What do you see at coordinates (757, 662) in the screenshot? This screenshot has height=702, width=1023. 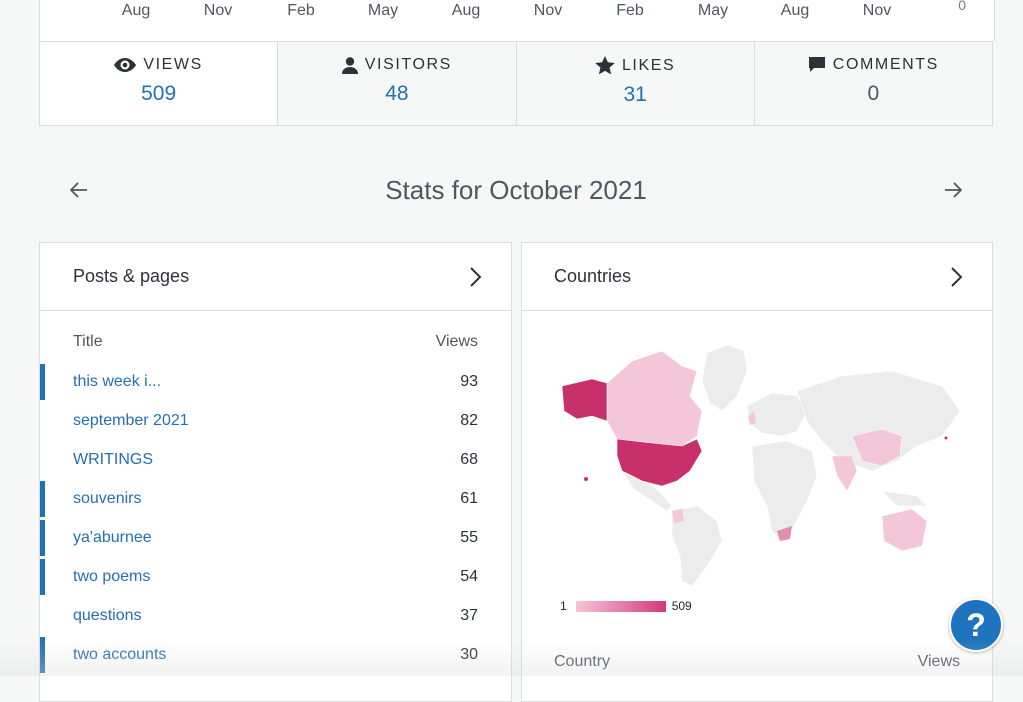 I see `table-header: Country Views` at bounding box center [757, 662].